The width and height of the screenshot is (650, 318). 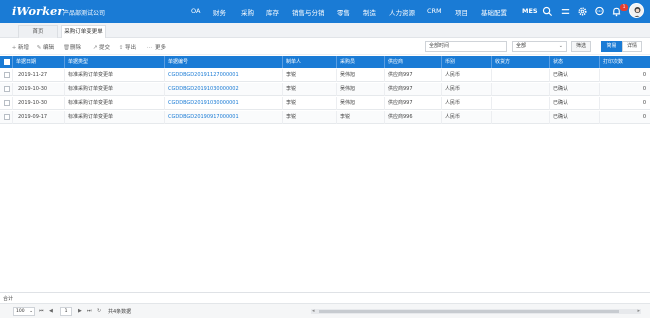 What do you see at coordinates (24, 48) in the screenshot?
I see `add-button-label: 新增` at bounding box center [24, 48].